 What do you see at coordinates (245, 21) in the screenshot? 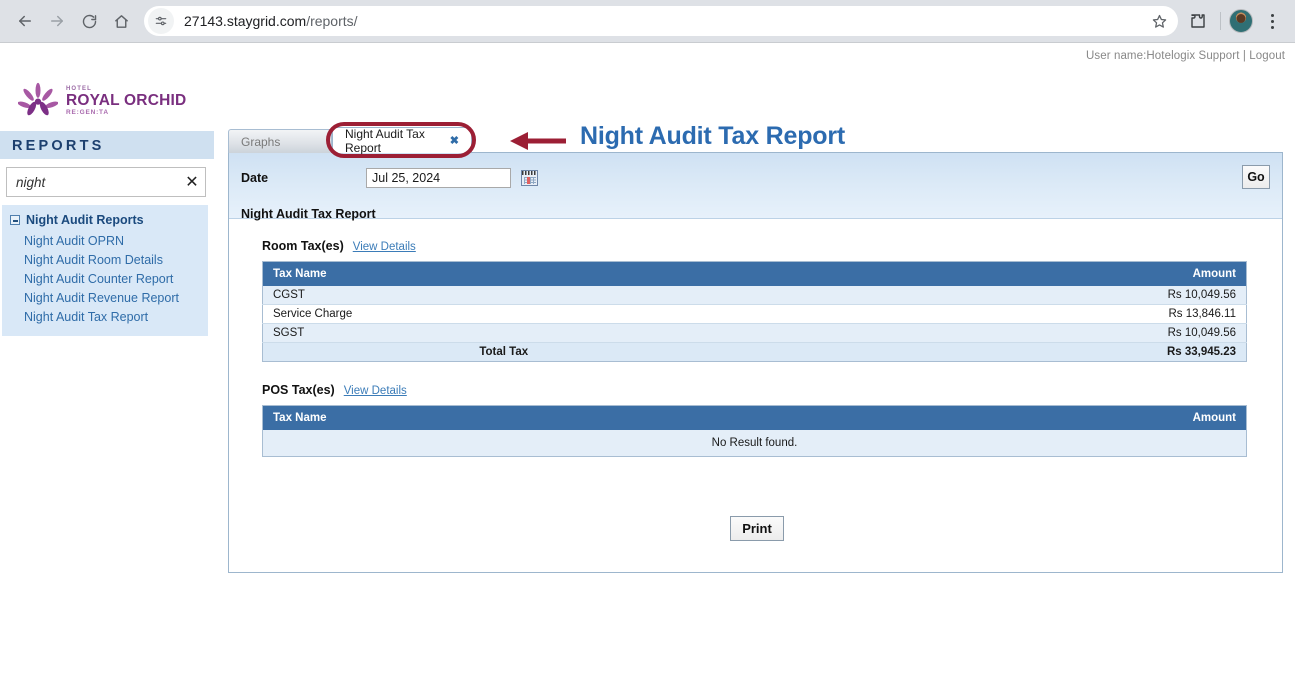
I see `url-host: 27143.staygrid.com` at bounding box center [245, 21].